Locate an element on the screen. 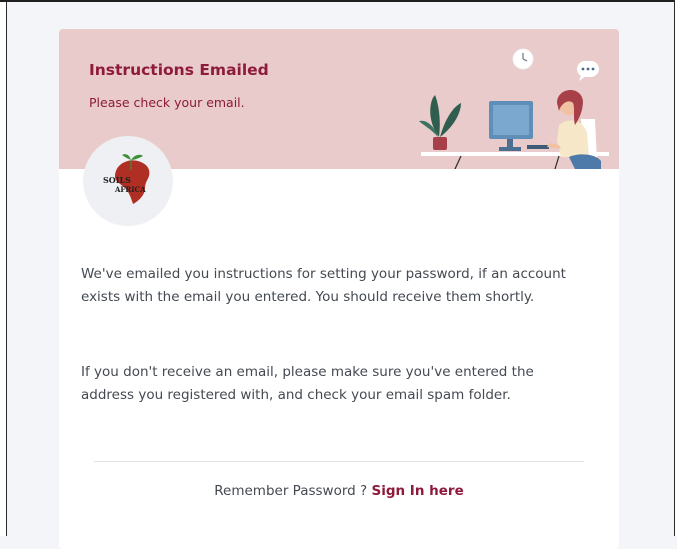 This screenshot has height=549, width=677. desk-illustration is located at coordinates (514, 108).